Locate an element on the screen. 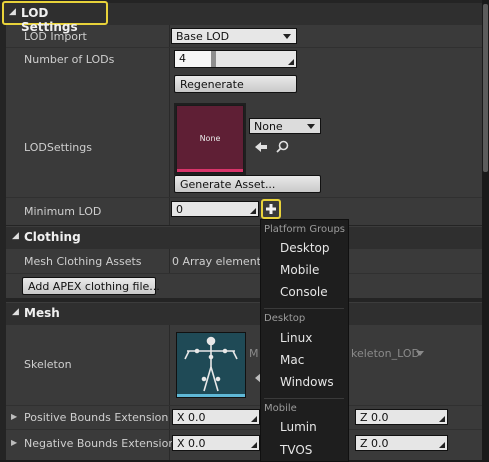 This screenshot has width=489, height=462. lod-settings-header: ◢ LOD Settings is located at coordinates (55, 17).